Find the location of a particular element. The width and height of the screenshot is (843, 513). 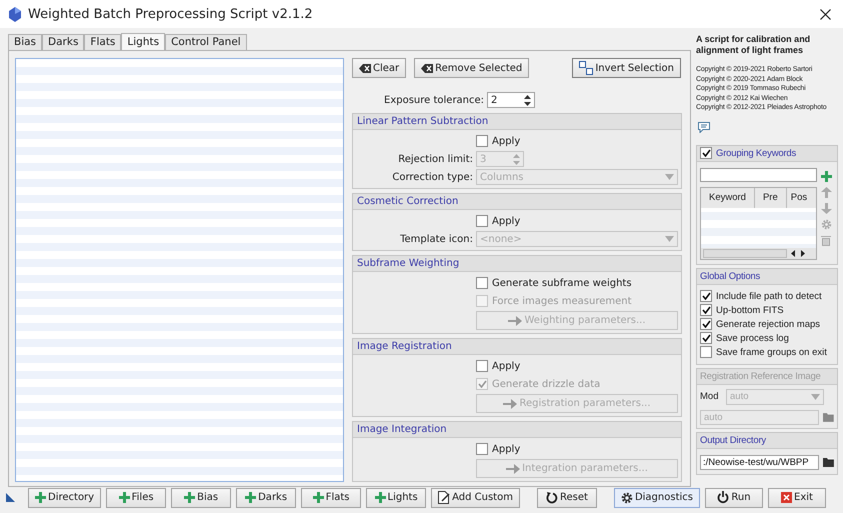

section-header: Cosmetic Correction is located at coordinates (517, 202).